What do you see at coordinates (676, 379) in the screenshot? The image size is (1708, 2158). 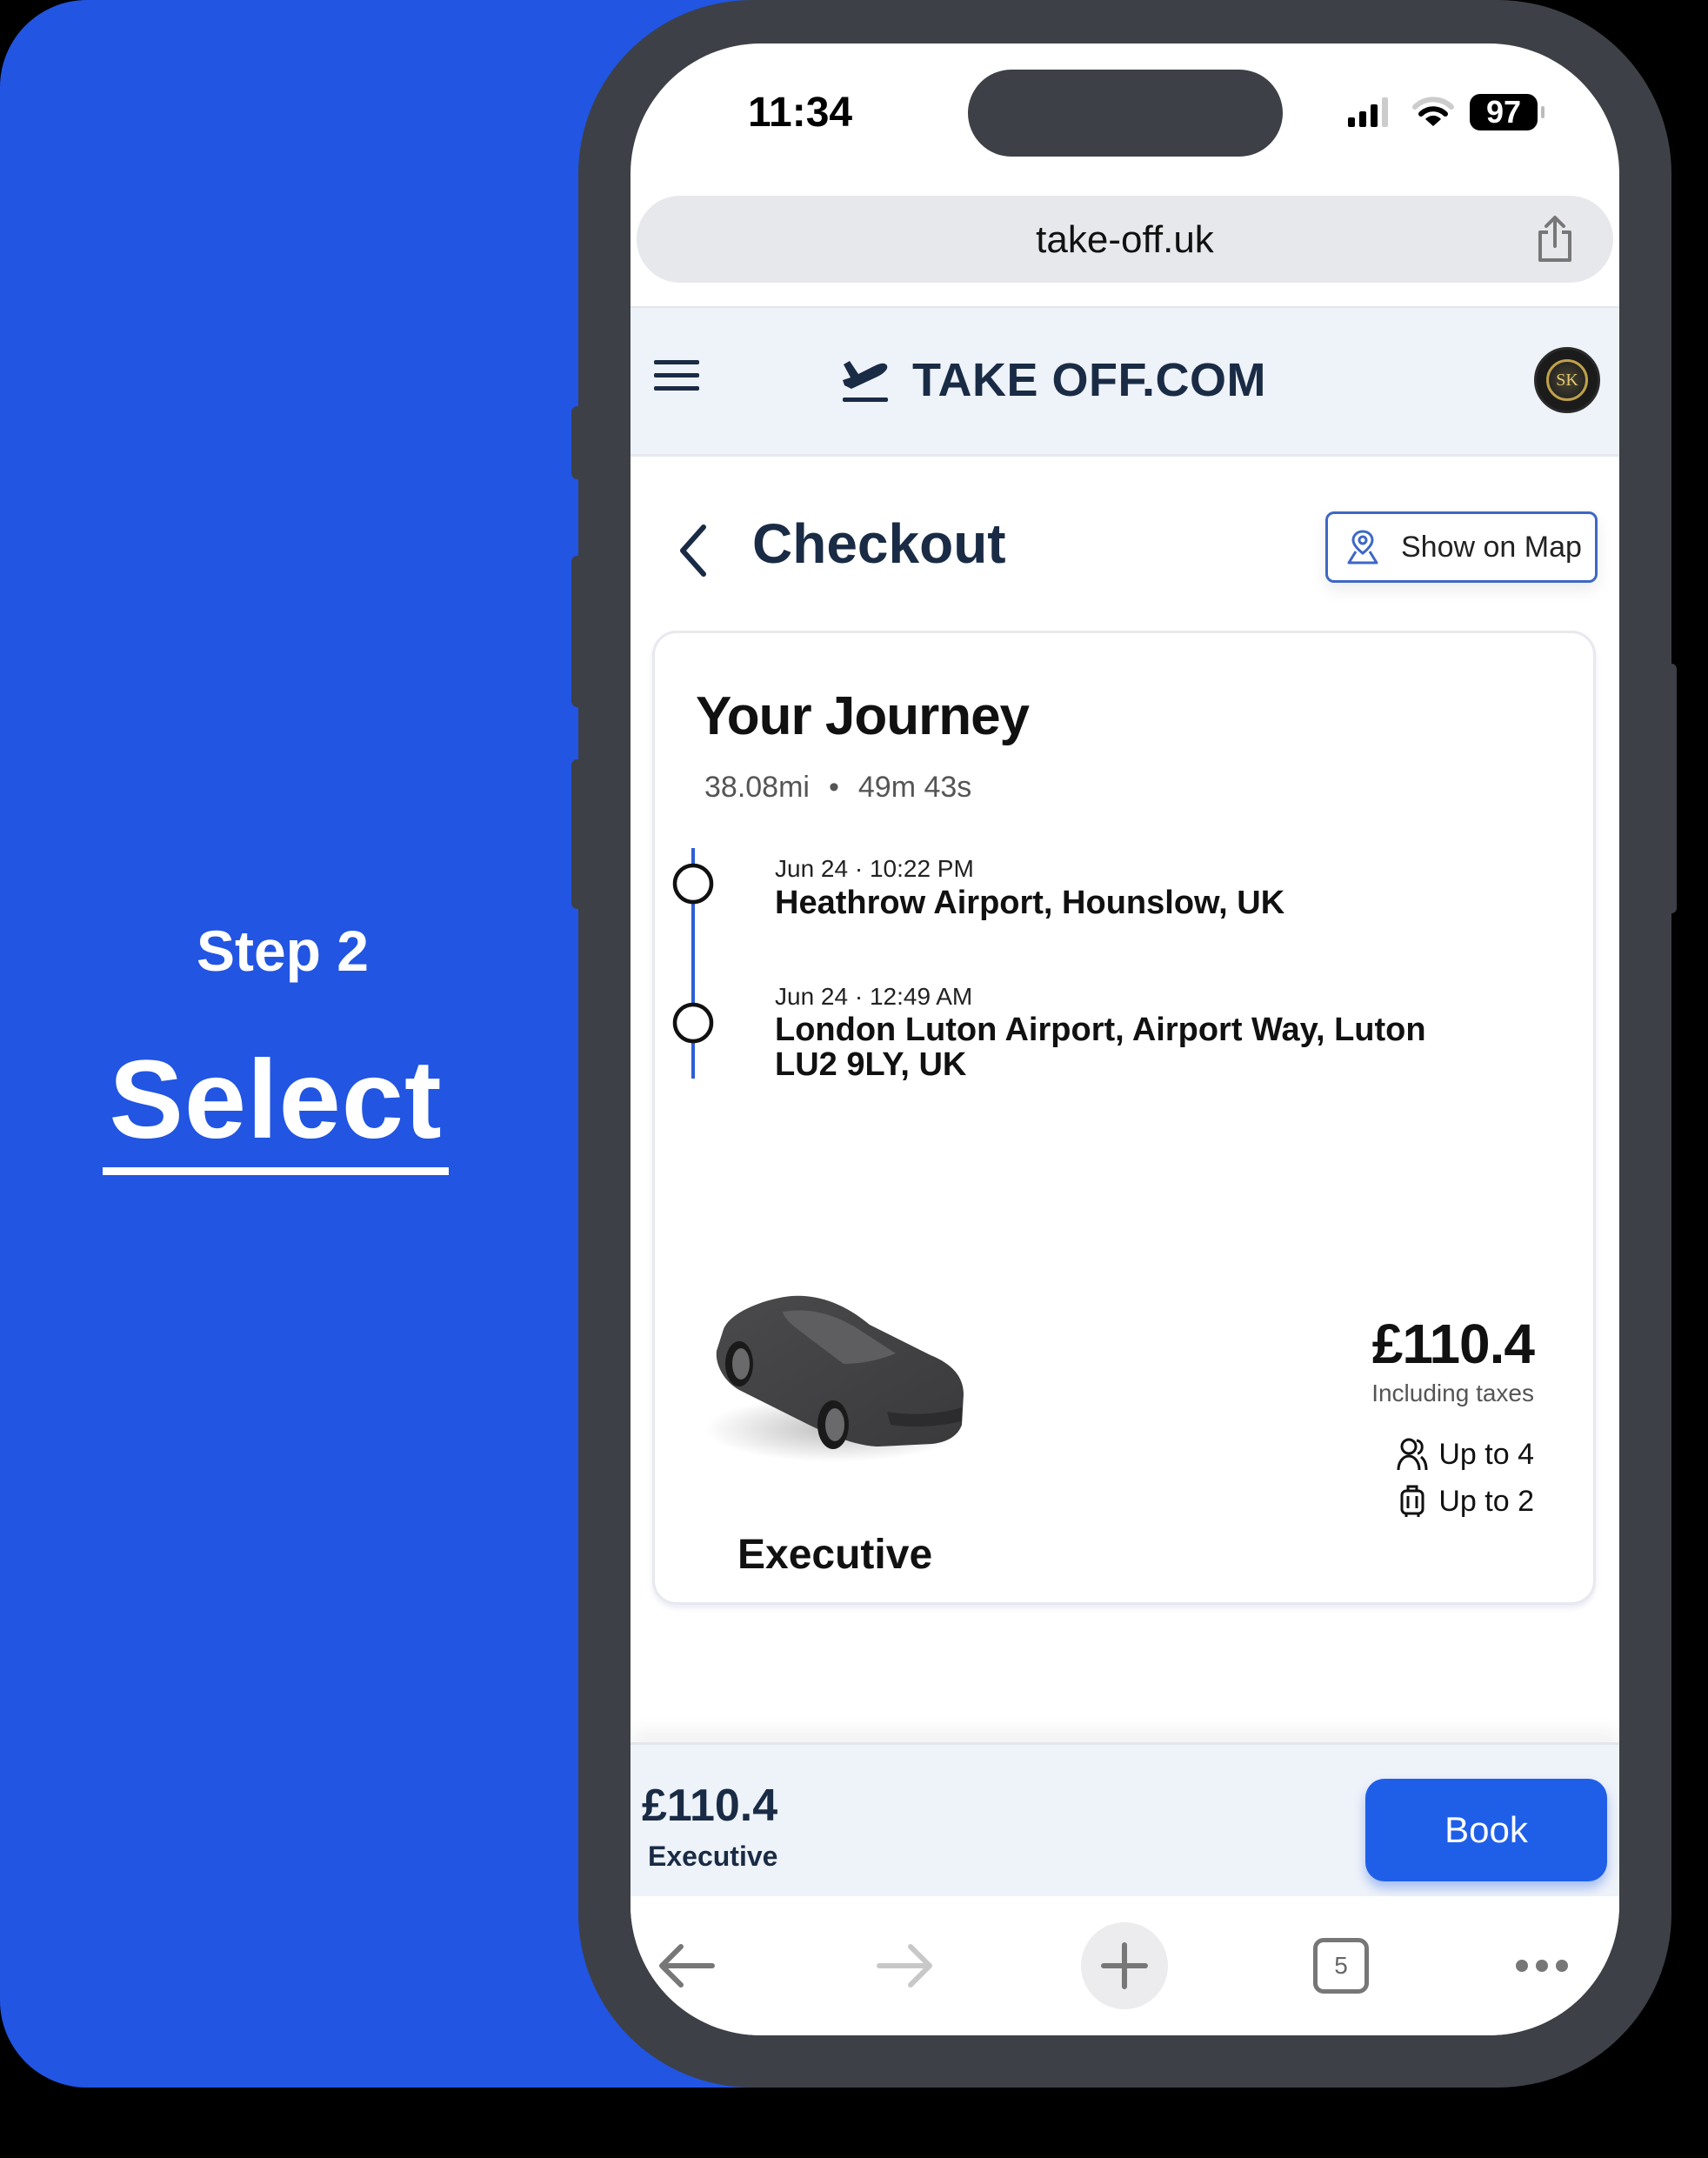 I see `hamburger-menu-icon` at bounding box center [676, 379].